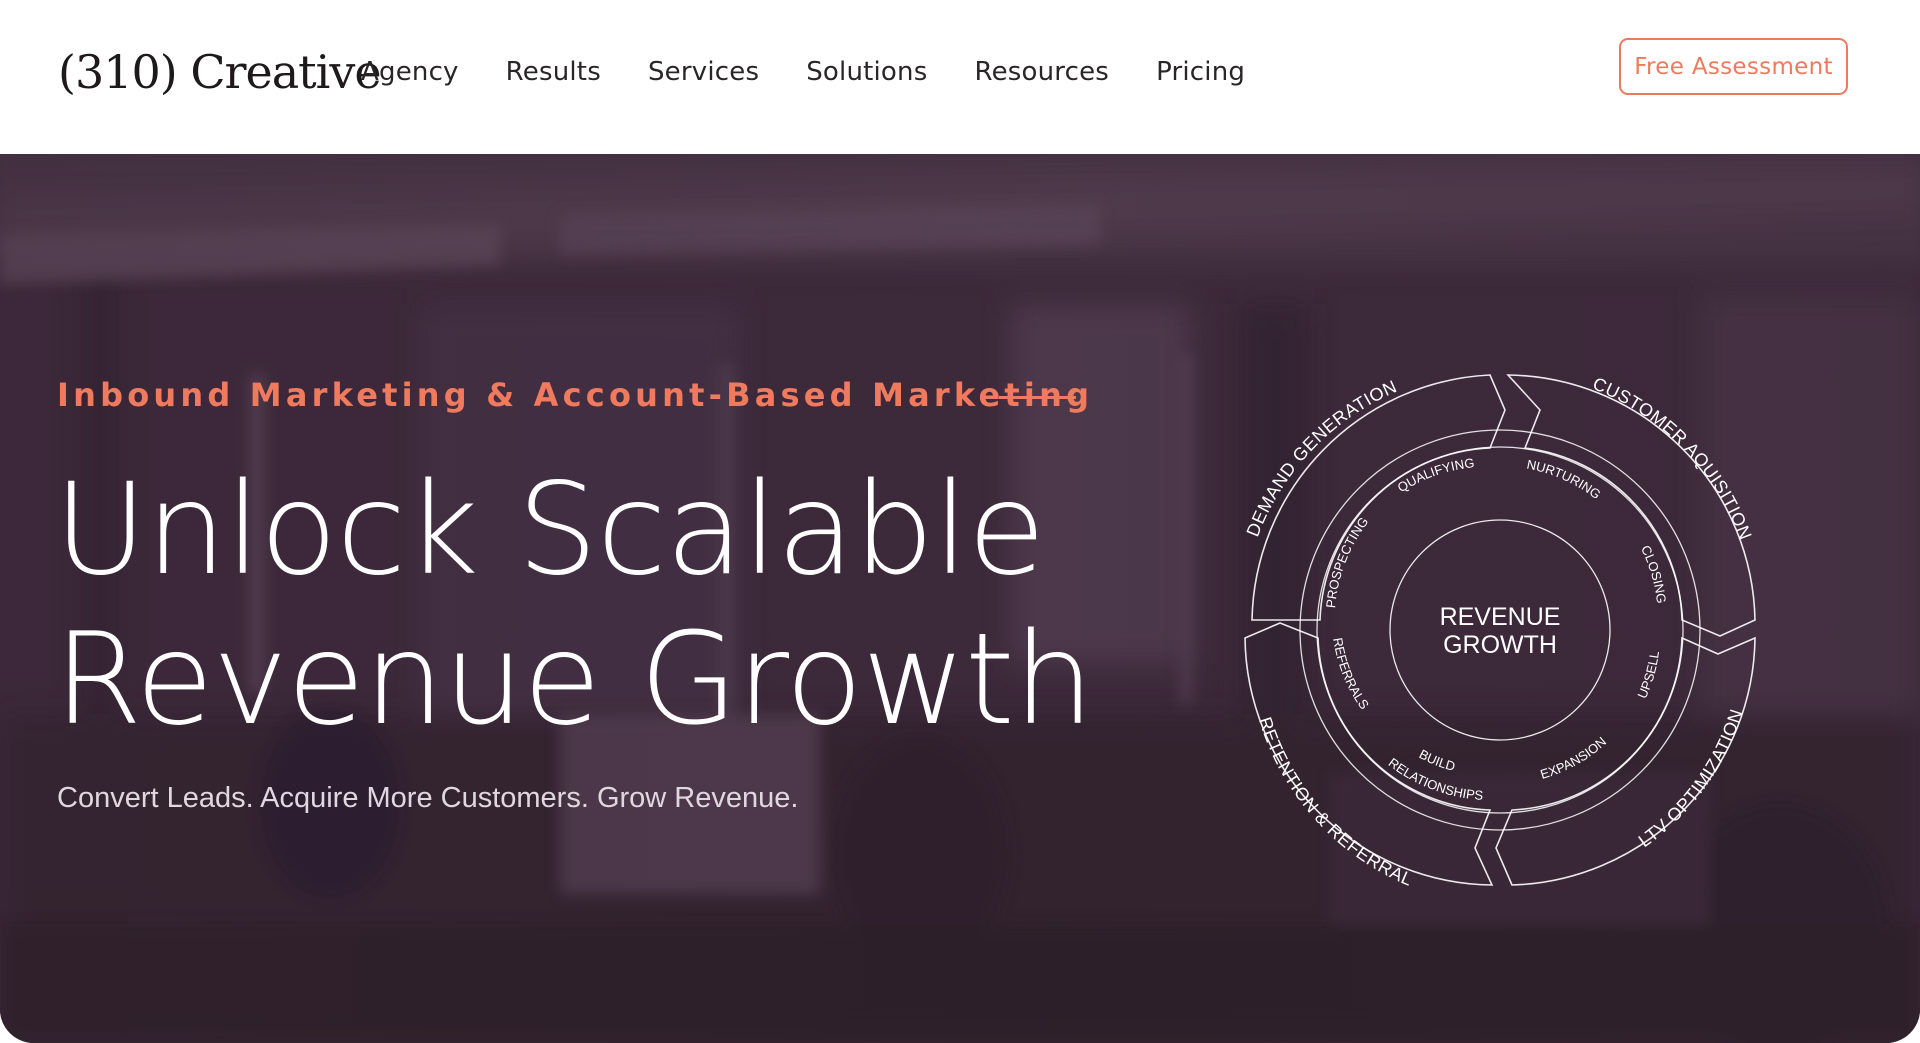  I want to click on stage-label-nurturing: NURTURING, so click(1564, 480).